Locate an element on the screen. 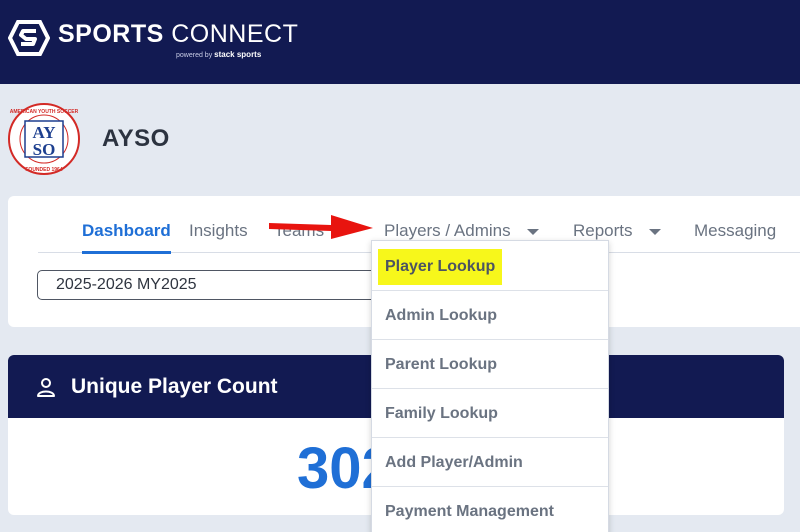 Image resolution: width=800 pixels, height=532 pixels. menu-item-label: Payment Management is located at coordinates (469, 511).